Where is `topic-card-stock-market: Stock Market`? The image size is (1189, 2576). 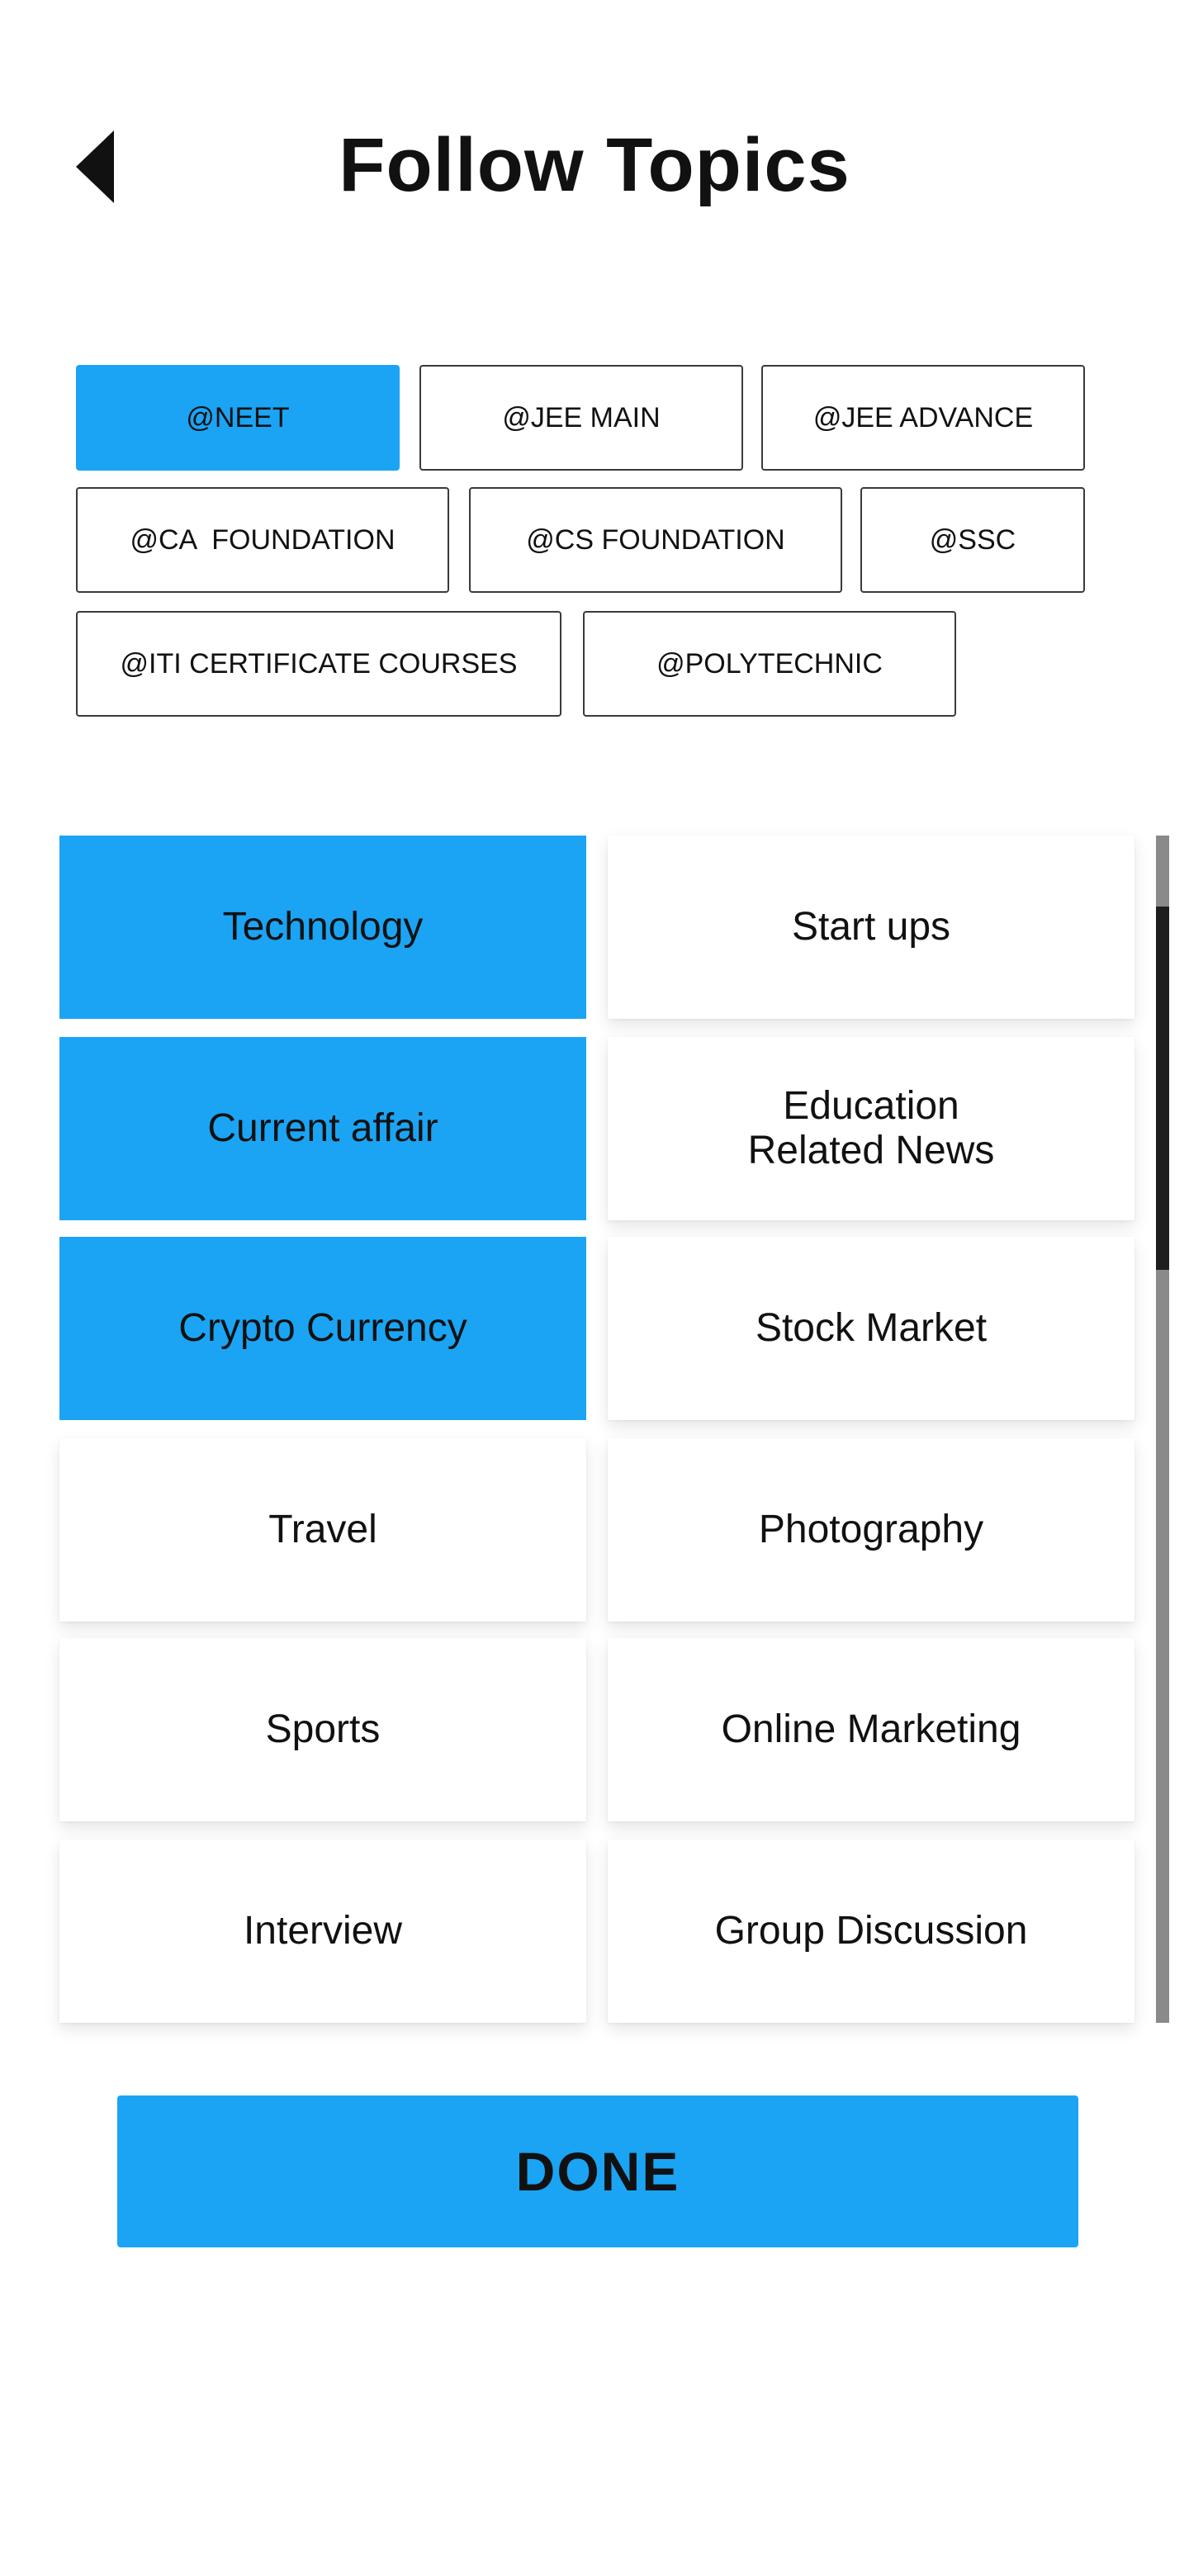
topic-card-stock-market: Stock Market is located at coordinates (871, 1328).